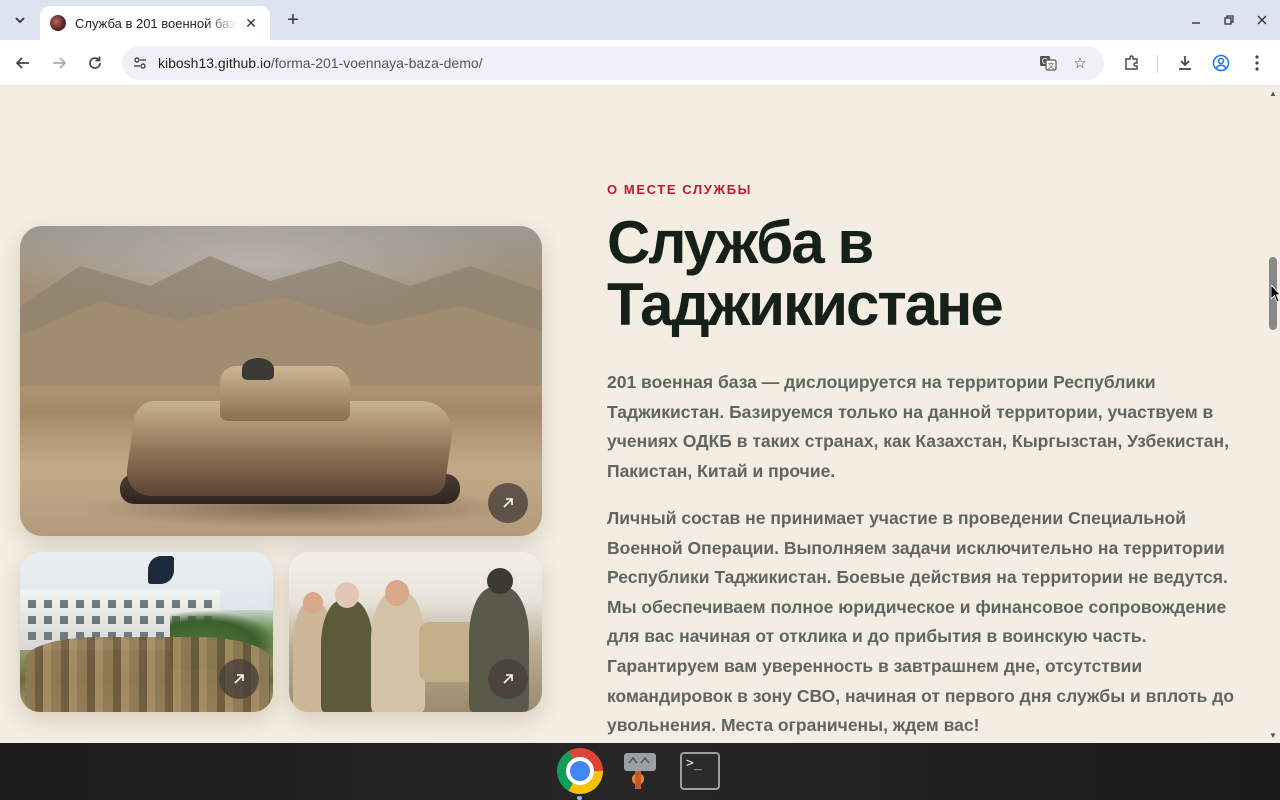 The height and width of the screenshot is (800, 1280). Describe the element at coordinates (1273, 736) in the screenshot. I see `scroll-down-arrow-icon: ▼` at that location.